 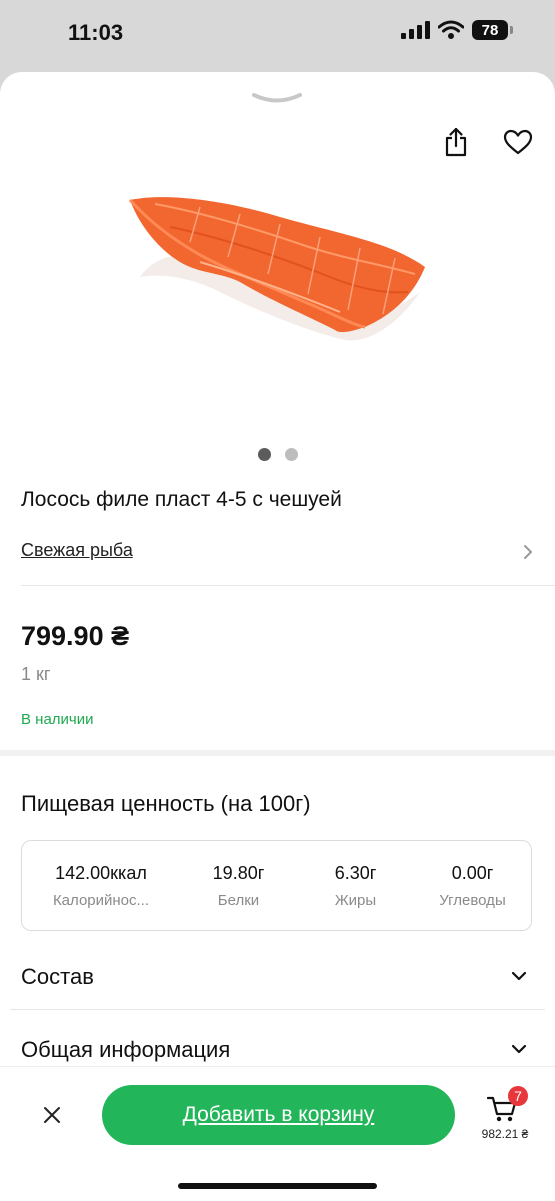 What do you see at coordinates (96, 32) in the screenshot?
I see `status-time: 11:03` at bounding box center [96, 32].